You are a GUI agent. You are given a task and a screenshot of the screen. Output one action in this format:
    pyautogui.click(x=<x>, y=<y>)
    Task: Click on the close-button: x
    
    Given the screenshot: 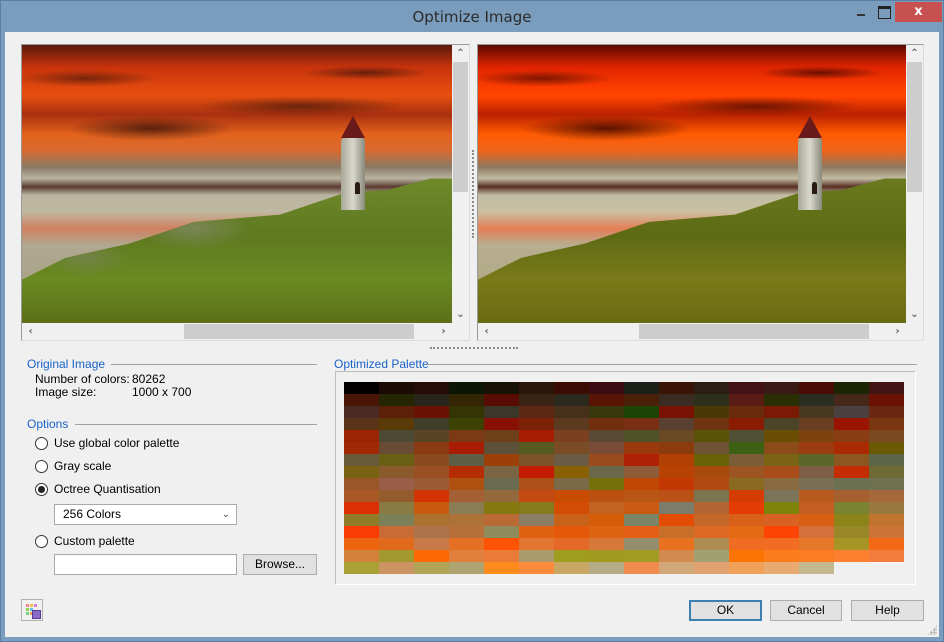 What is the action you would take?
    pyautogui.click(x=918, y=12)
    